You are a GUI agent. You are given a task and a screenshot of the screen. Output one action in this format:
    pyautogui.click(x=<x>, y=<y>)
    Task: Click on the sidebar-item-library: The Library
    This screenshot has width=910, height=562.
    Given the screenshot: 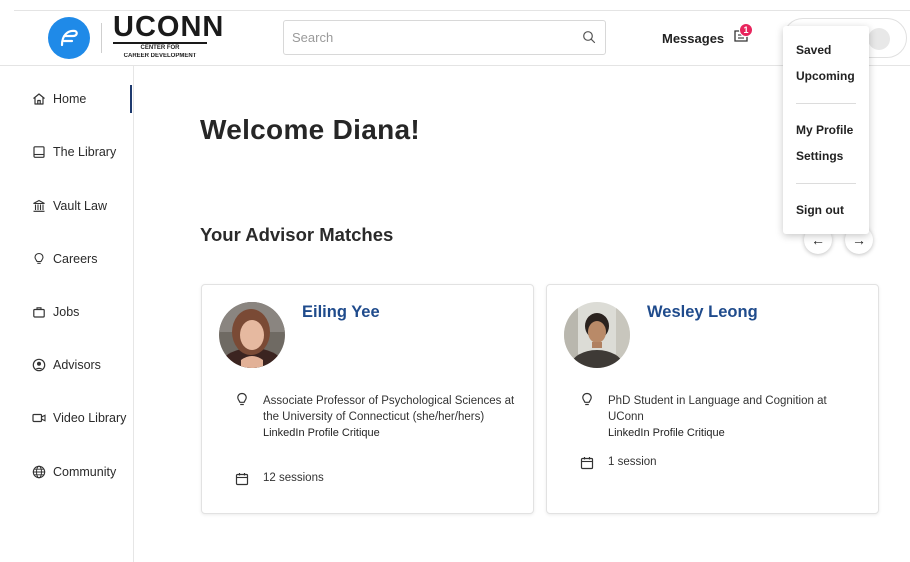 What is the action you would take?
    pyautogui.click(x=74, y=152)
    